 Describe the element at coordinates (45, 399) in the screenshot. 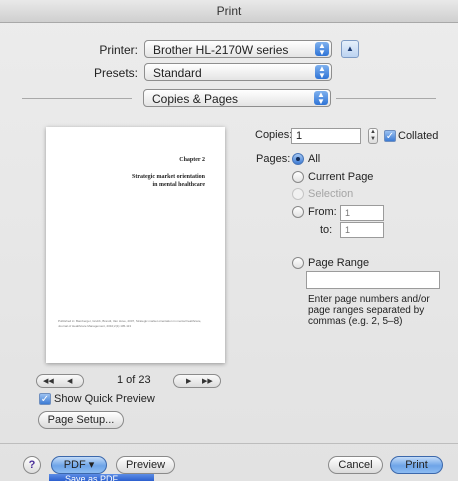

I see `show-quick-preview-checkbox: ✓` at that location.